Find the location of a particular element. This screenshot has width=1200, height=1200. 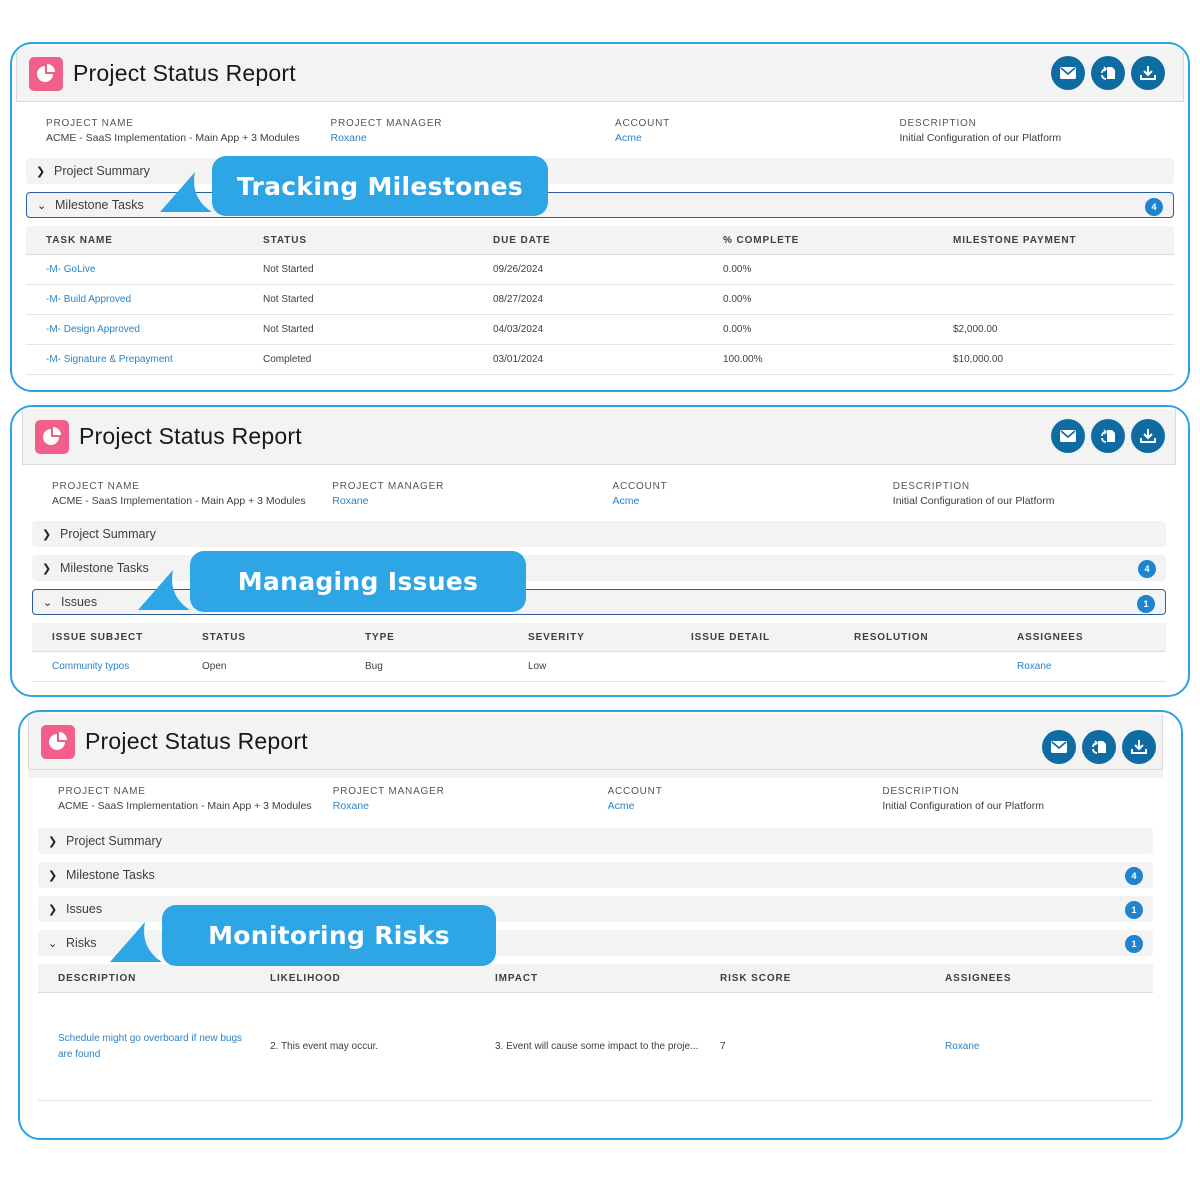

column-header: IMPACT is located at coordinates (587, 978).